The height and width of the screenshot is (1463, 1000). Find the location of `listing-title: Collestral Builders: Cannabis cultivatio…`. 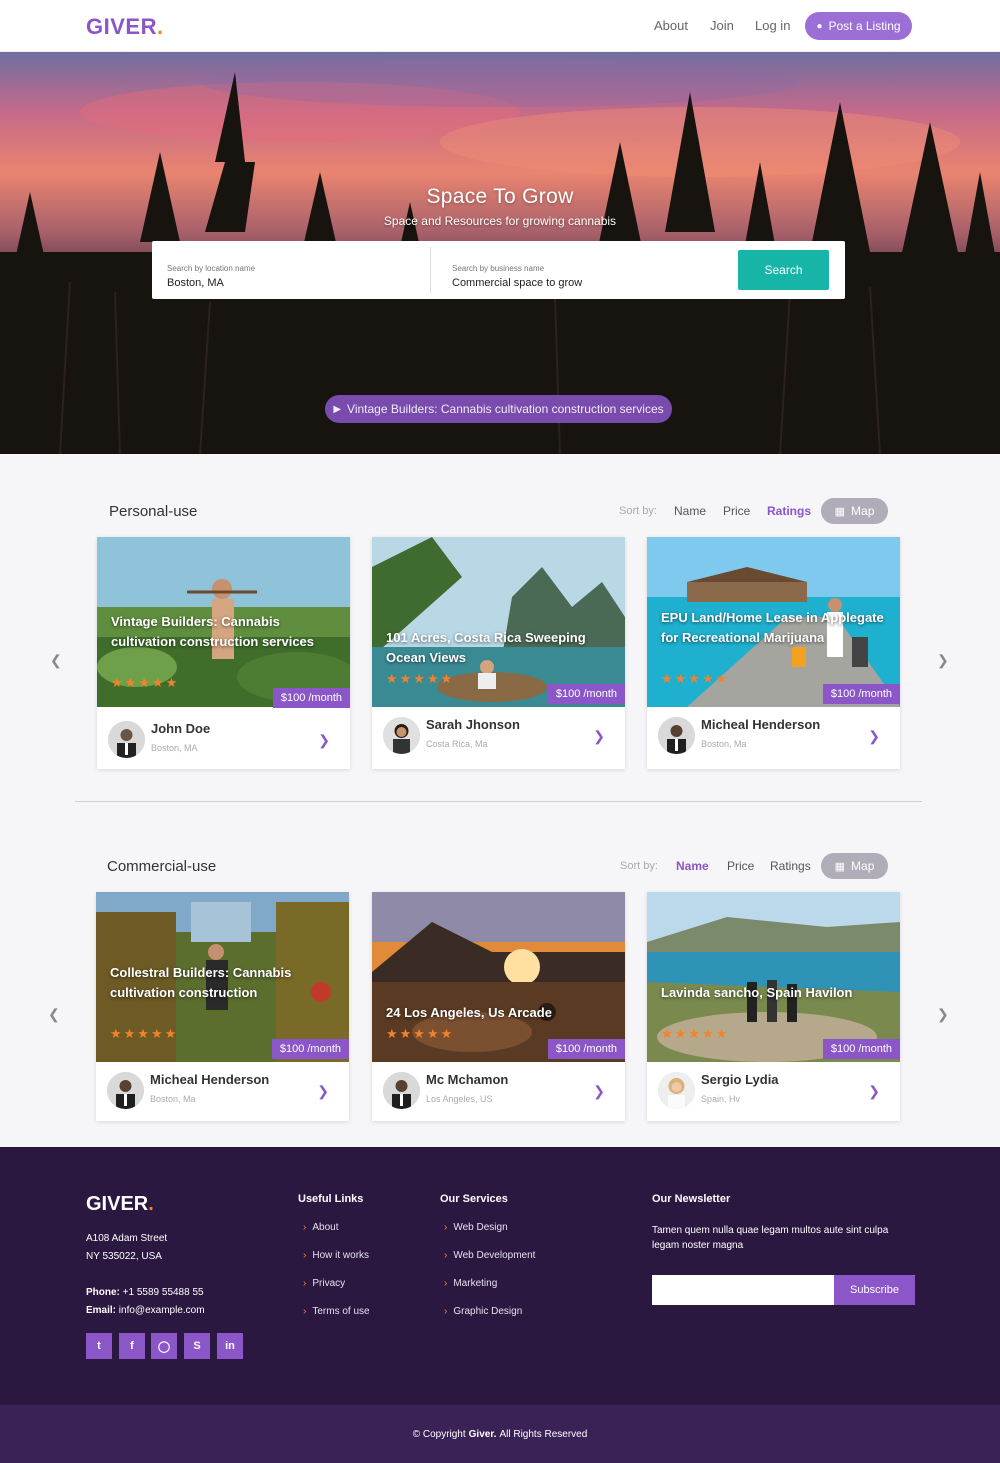

listing-title: Collestral Builders: Cannabis cultivatio… is located at coordinates (201, 982).